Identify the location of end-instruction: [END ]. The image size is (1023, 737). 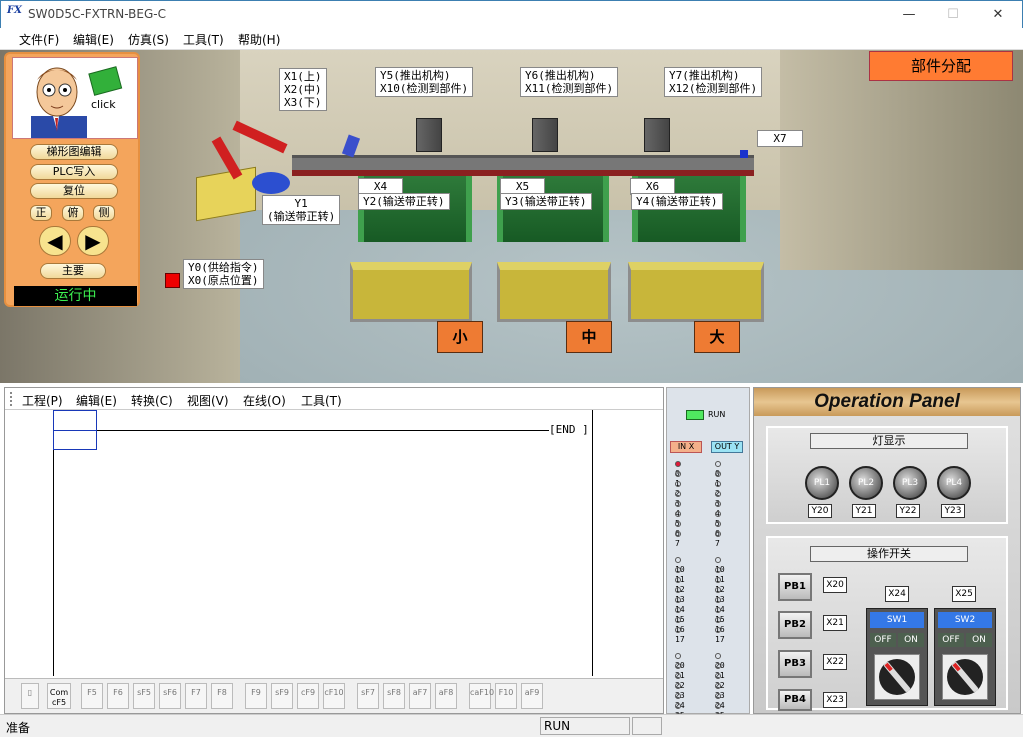
(569, 429).